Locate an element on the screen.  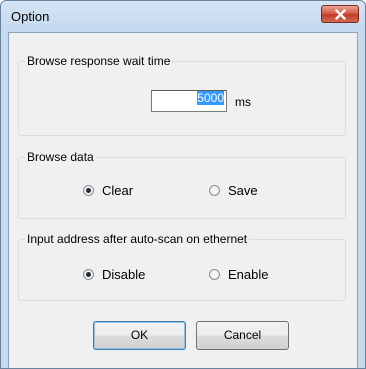
radio-disable-label: Disable is located at coordinates (124, 274).